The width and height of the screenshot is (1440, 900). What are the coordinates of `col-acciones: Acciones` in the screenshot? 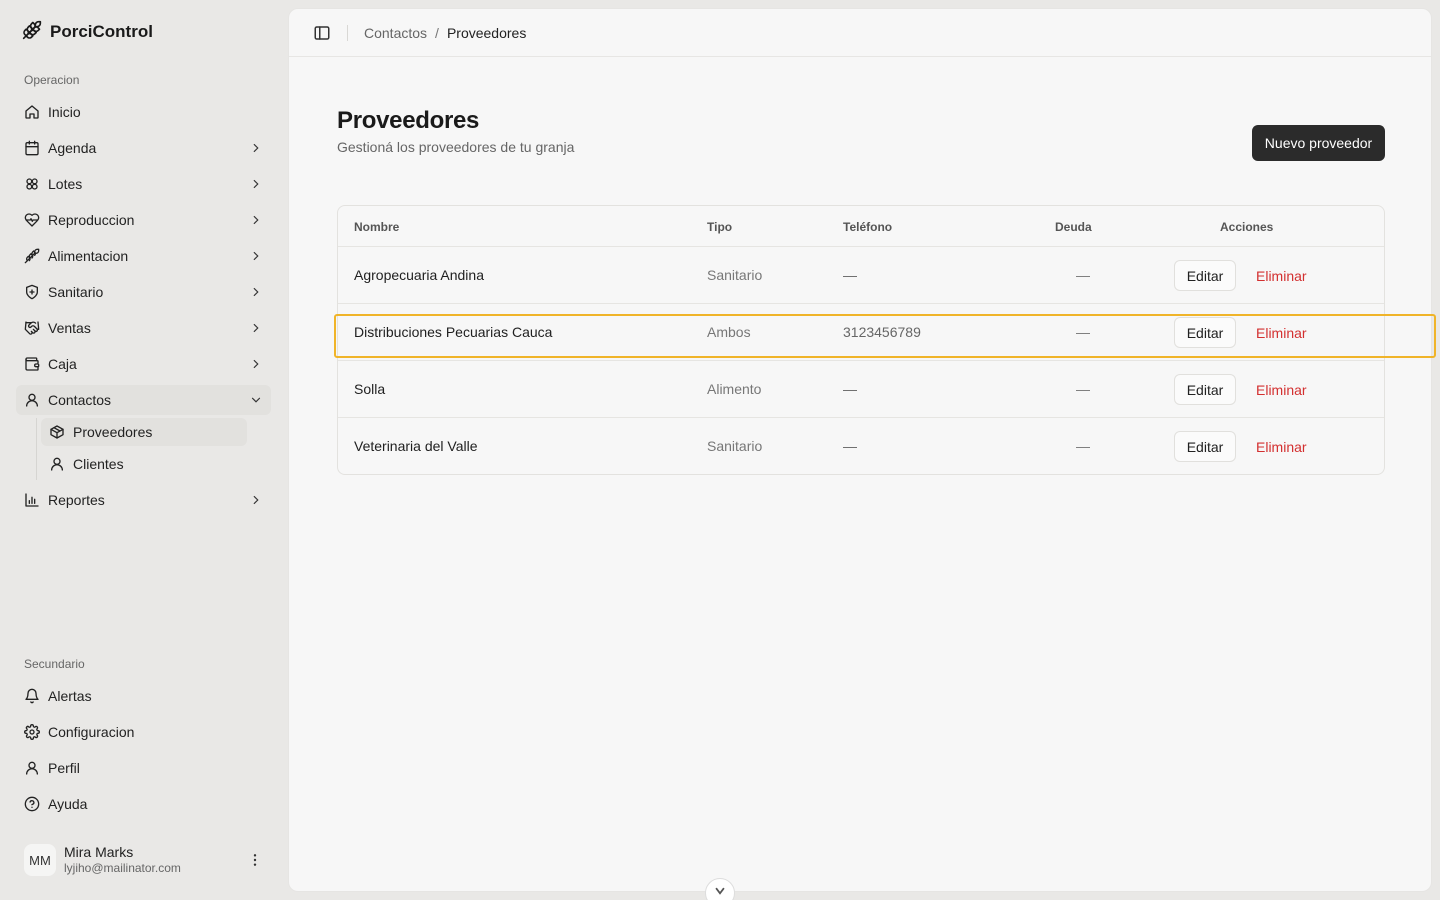 It's located at (1247, 227).